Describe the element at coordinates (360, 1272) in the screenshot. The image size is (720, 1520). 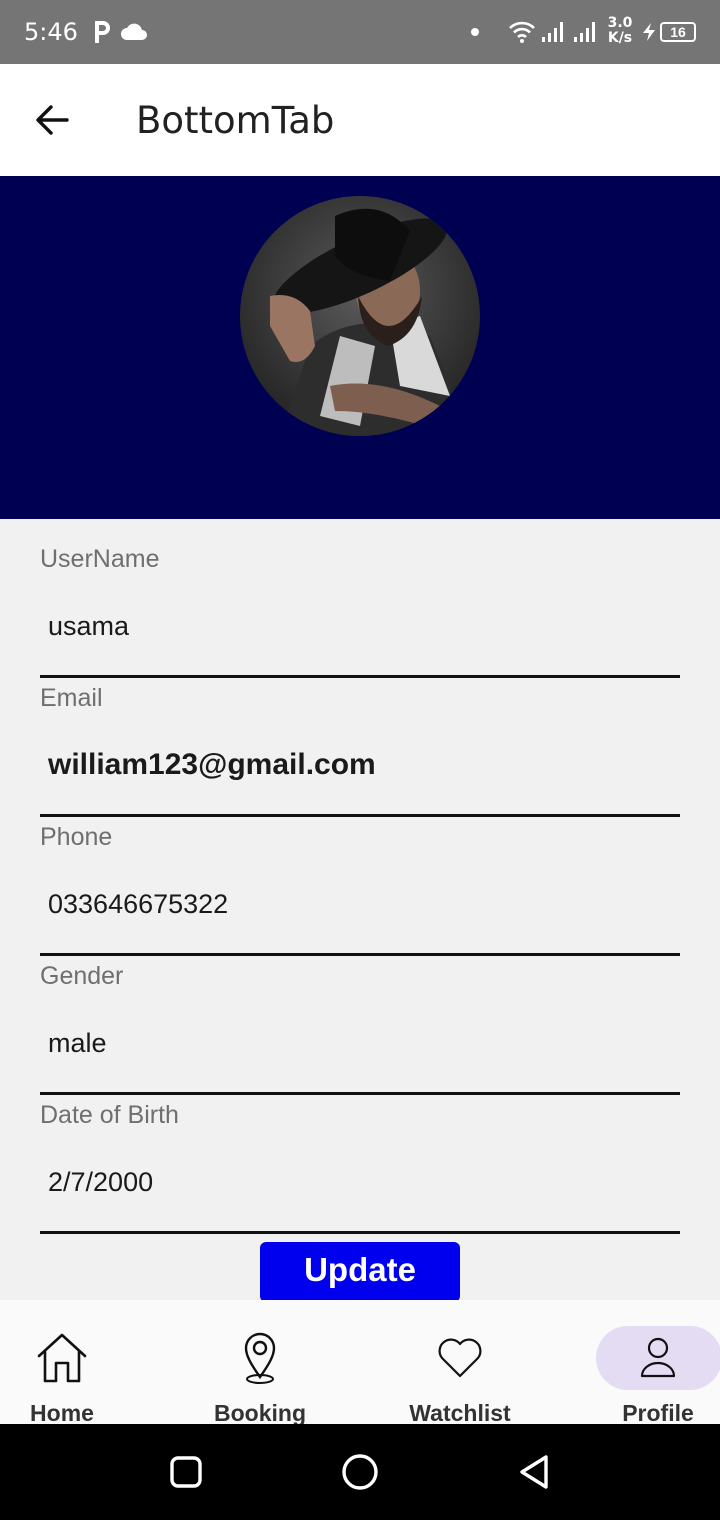
I see `update-button: Update` at that location.